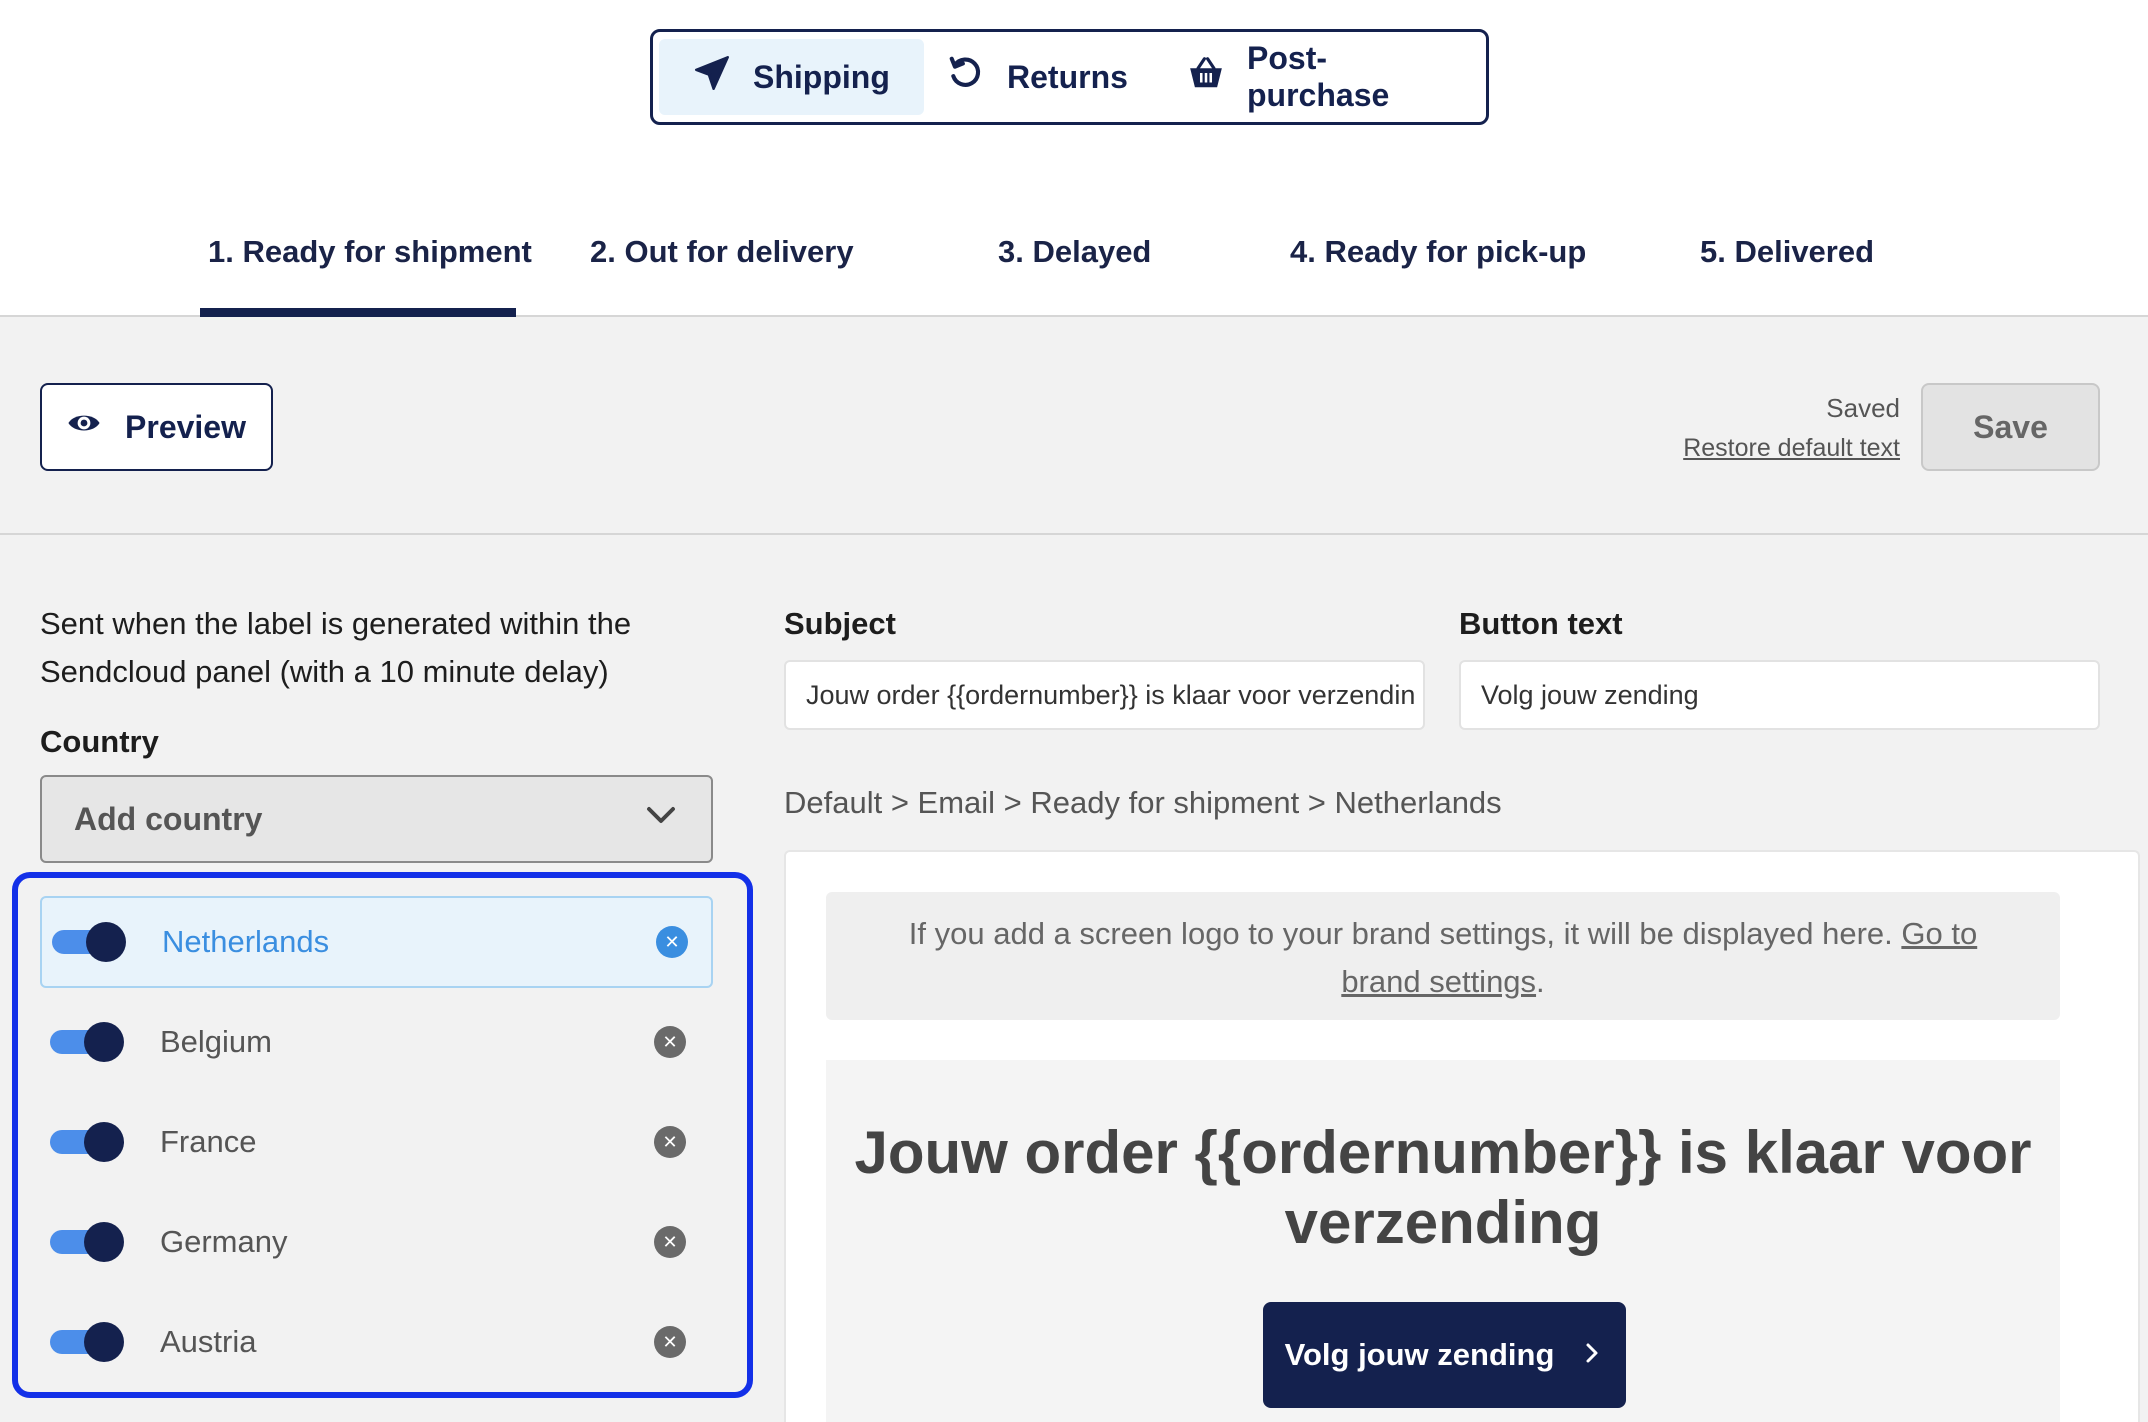 Image resolution: width=2148 pixels, height=1422 pixels. Describe the element at coordinates (224, 1241) in the screenshot. I see `country-name: Germany` at that location.